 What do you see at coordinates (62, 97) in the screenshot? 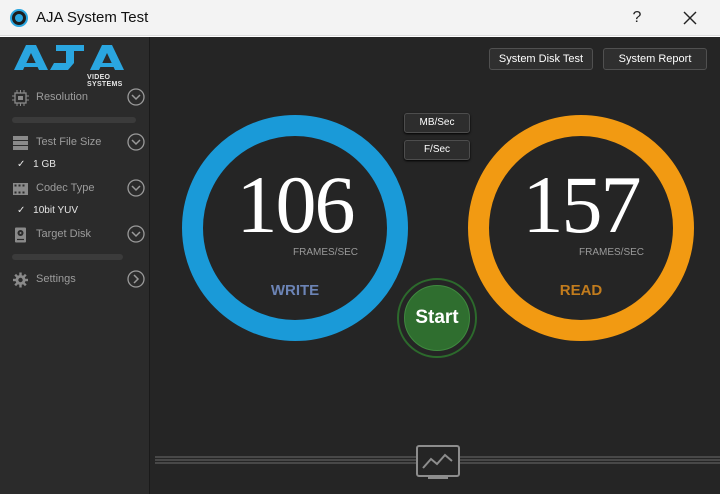
I see `sidebar-item-label: Resolution` at bounding box center [62, 97].